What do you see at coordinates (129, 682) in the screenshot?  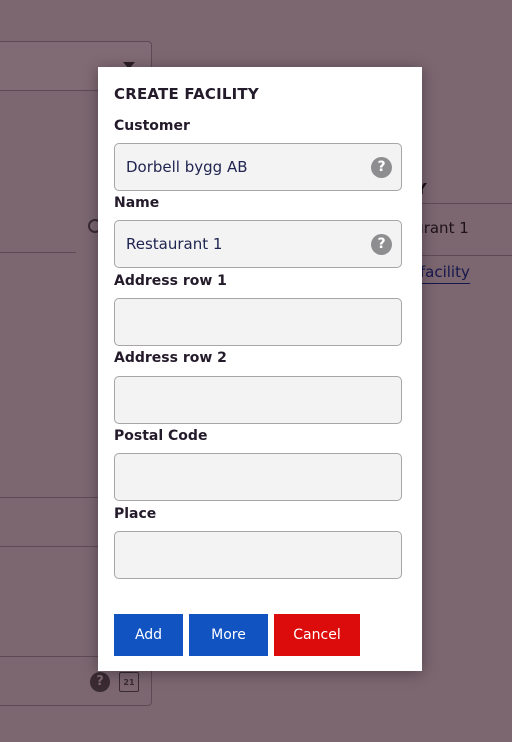 I see `calendar-icon: 21` at bounding box center [129, 682].